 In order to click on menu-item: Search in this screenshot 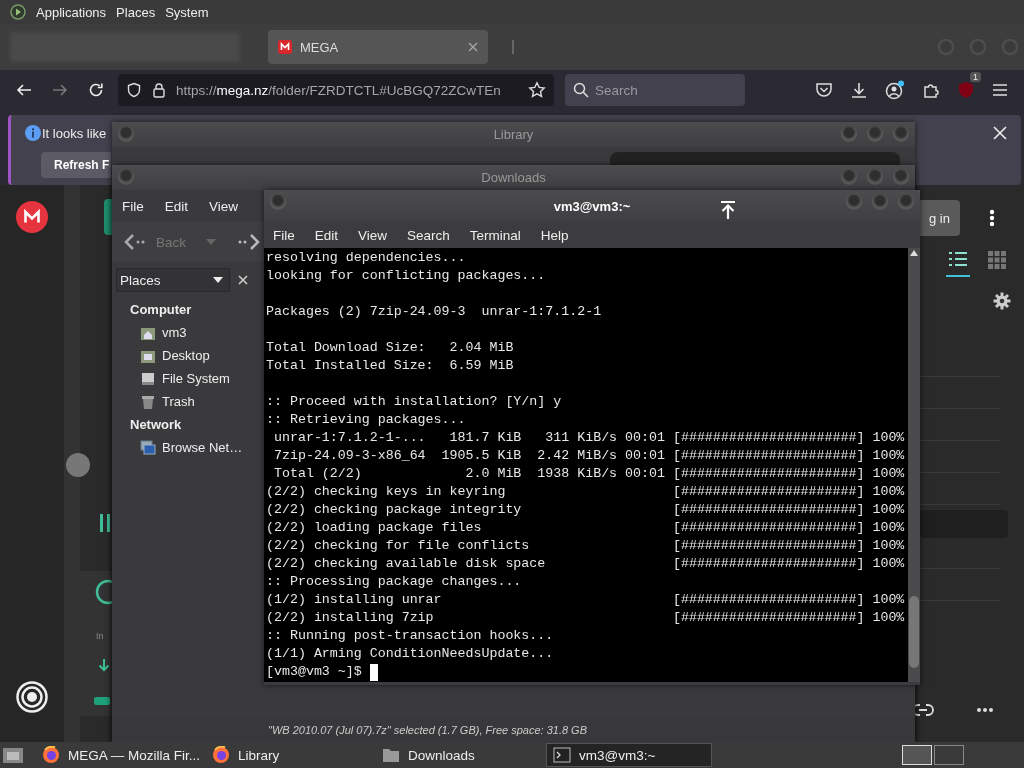, I will do `click(428, 235)`.